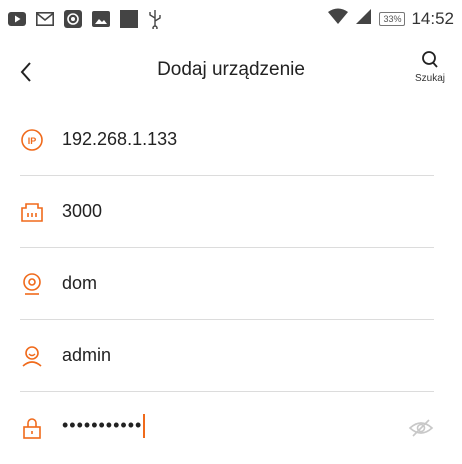  Describe the element at coordinates (144, 426) in the screenshot. I see `text-cursor` at that location.